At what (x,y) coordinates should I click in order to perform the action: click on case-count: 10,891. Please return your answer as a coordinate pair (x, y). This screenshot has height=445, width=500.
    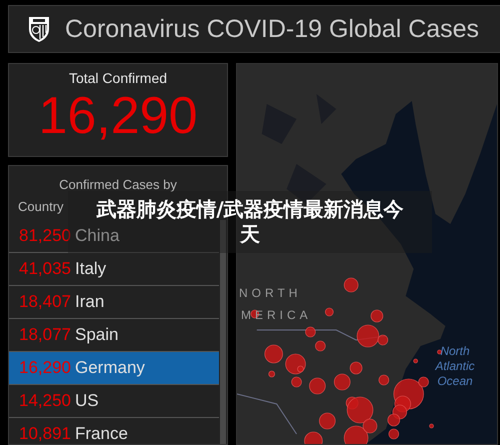
    Looking at the image, I should click on (45, 434).